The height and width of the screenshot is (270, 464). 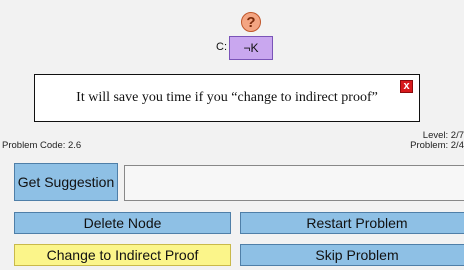 What do you see at coordinates (42, 145) in the screenshot?
I see `problem-code: Problem Code: 2.6` at bounding box center [42, 145].